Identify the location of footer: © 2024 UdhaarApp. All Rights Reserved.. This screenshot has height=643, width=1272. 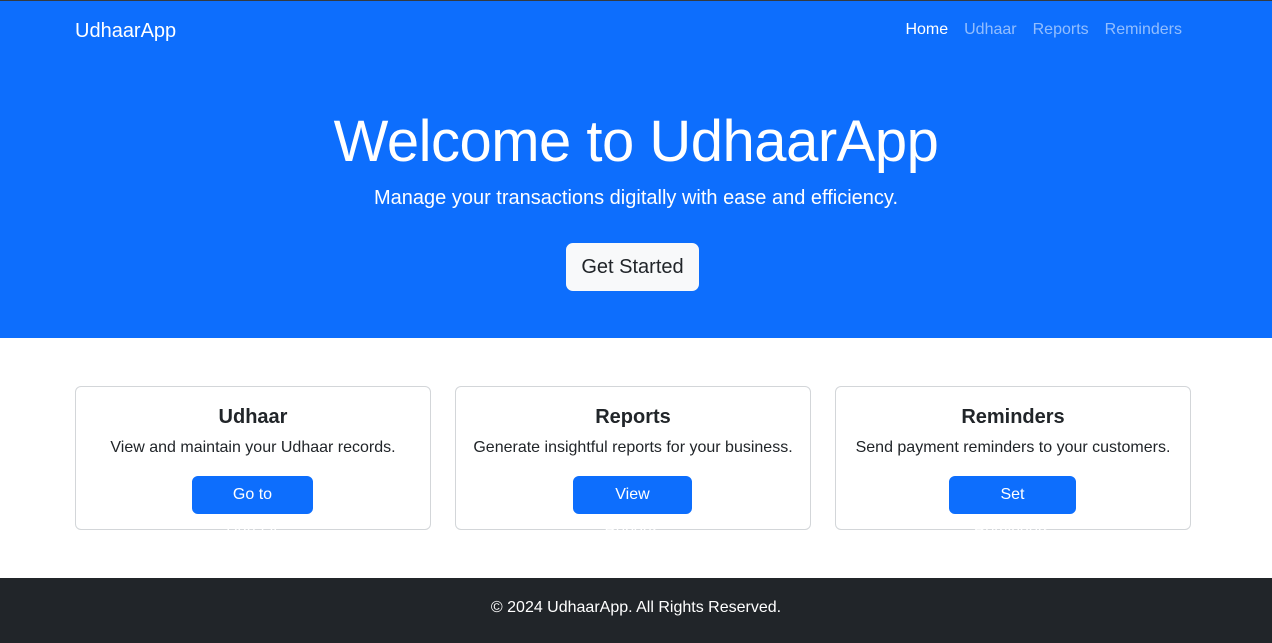
(636, 610).